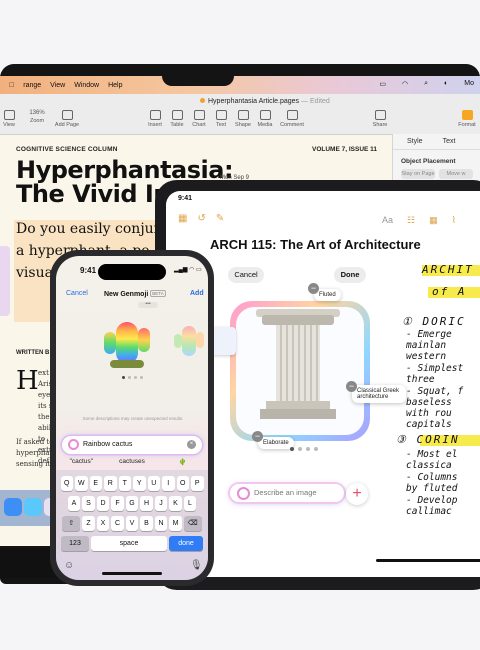 The height and width of the screenshot is (650, 480). Describe the element at coordinates (148, 305) in the screenshot. I see `more-options-icon: •••` at that location.